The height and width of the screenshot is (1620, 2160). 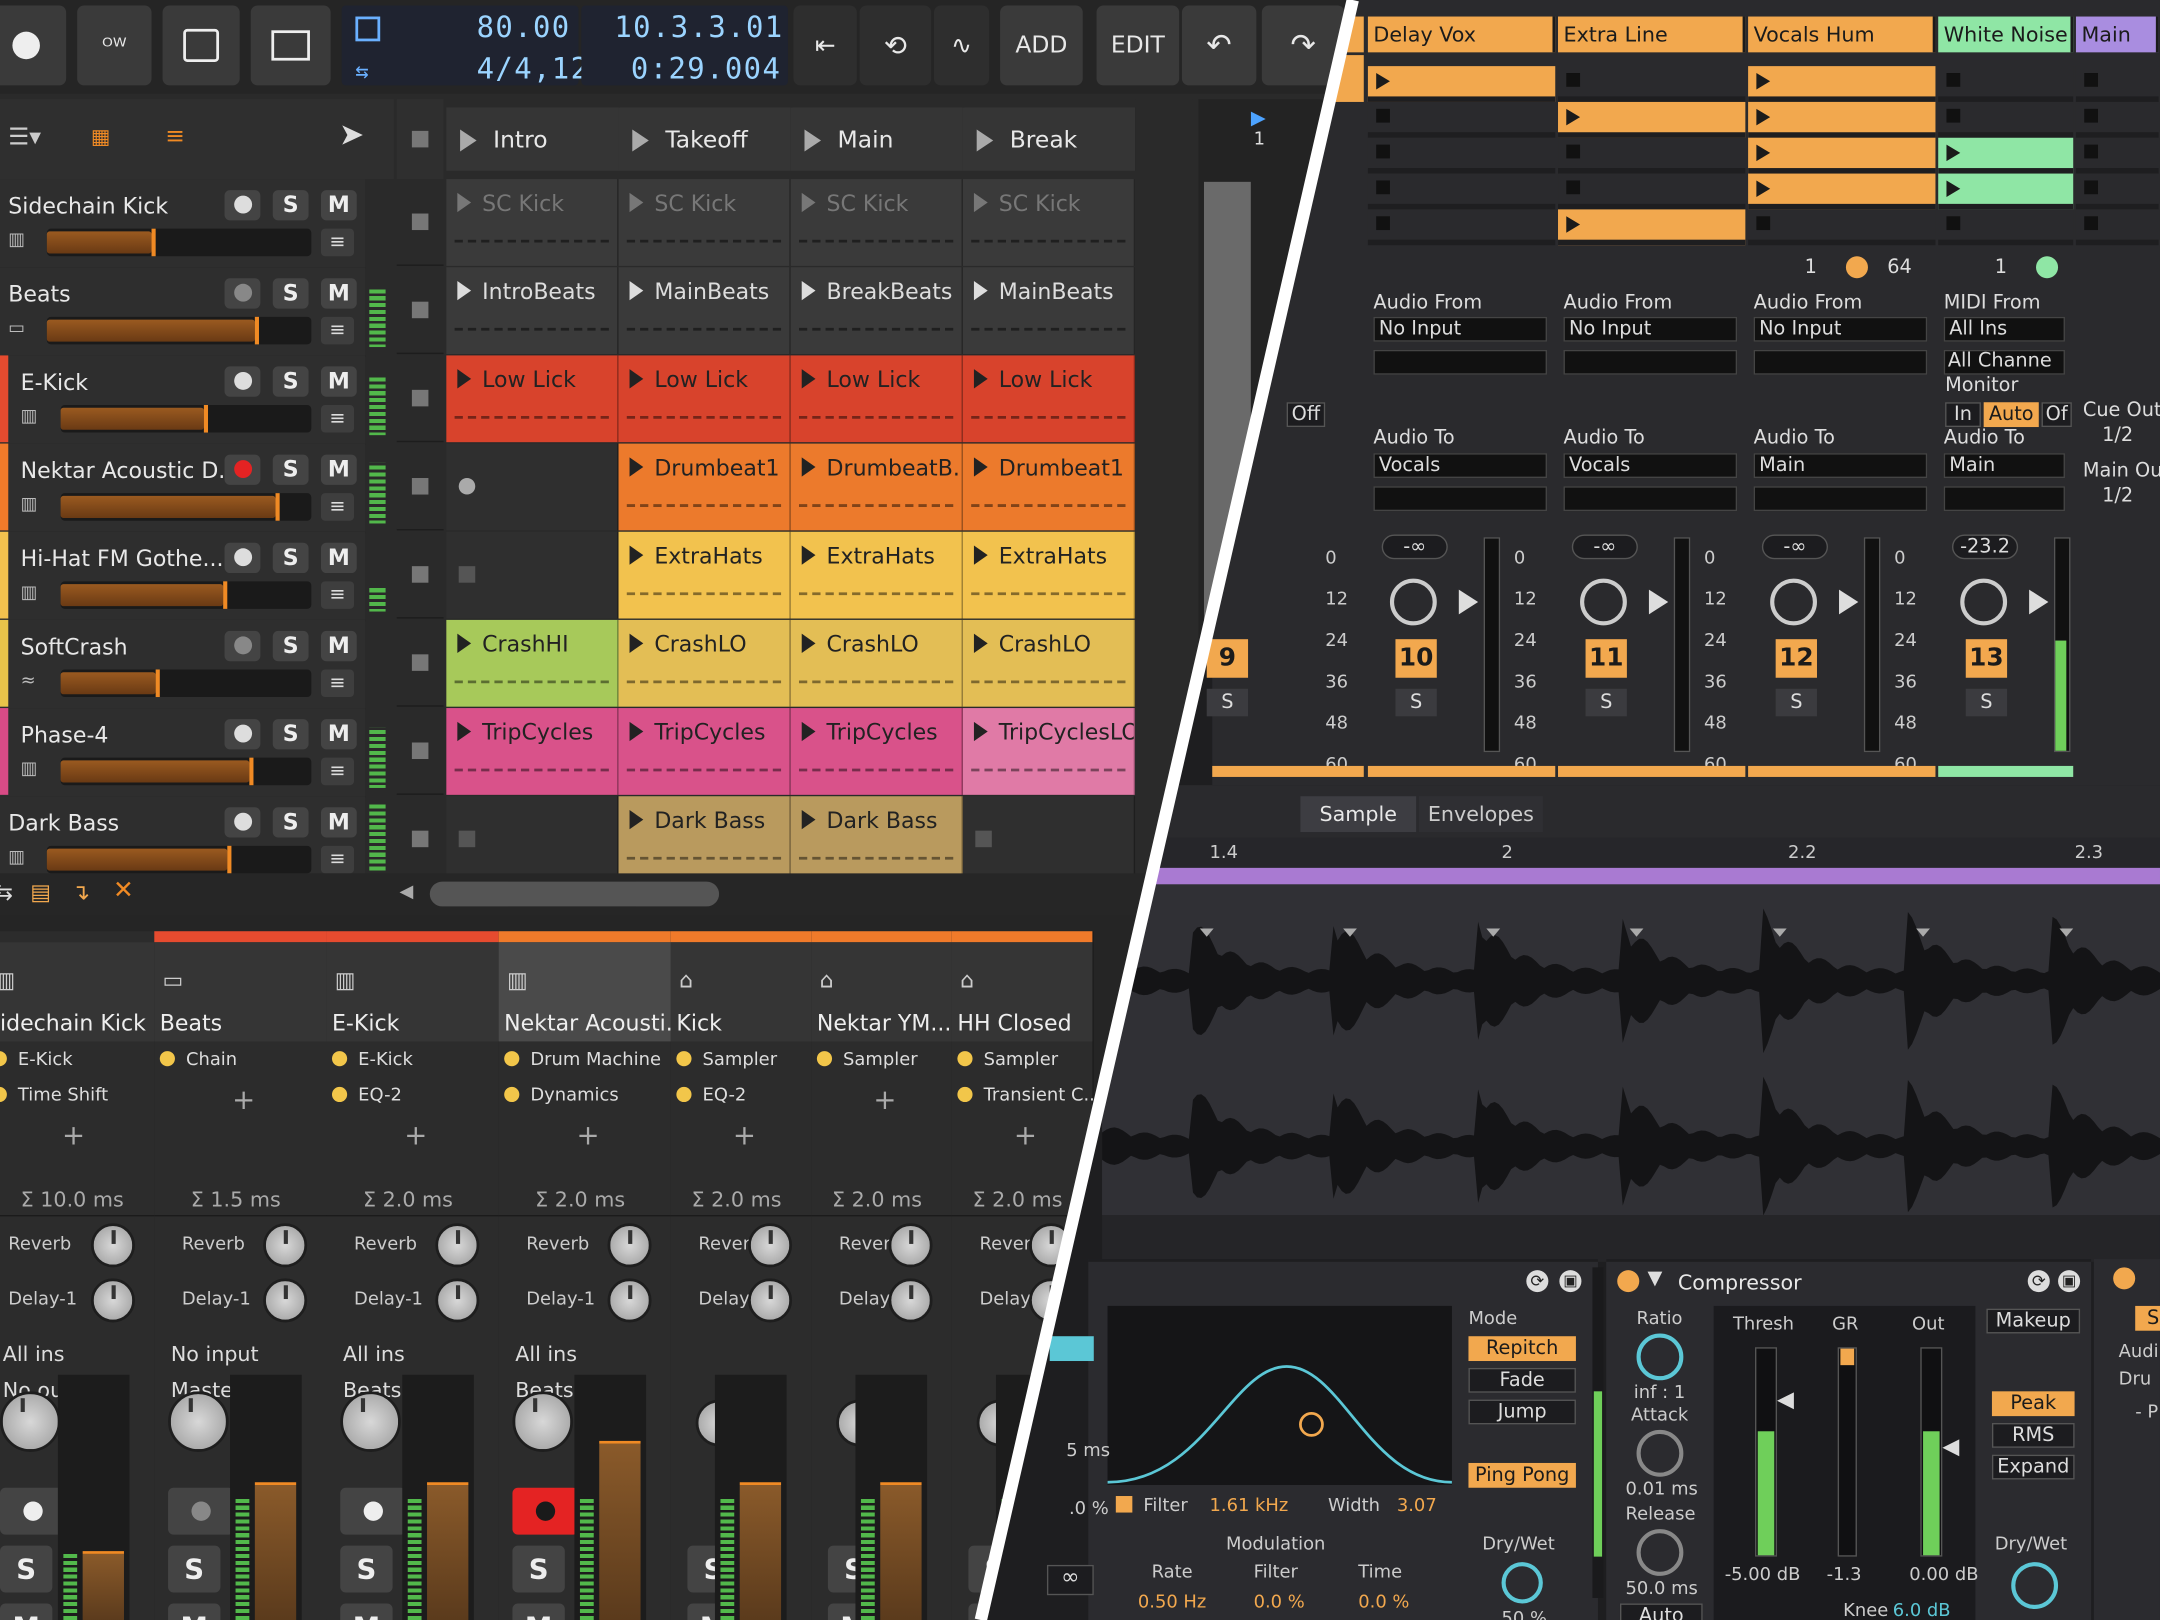 I want to click on out-meter, so click(x=1931, y=1452).